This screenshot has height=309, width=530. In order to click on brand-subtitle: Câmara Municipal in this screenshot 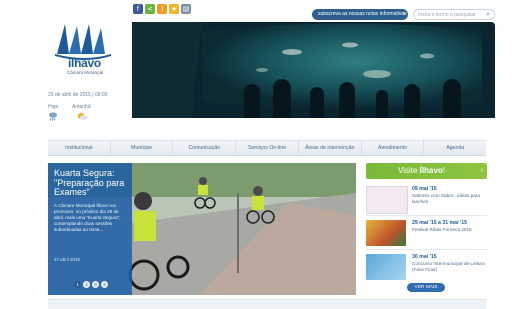, I will do `click(85, 72)`.